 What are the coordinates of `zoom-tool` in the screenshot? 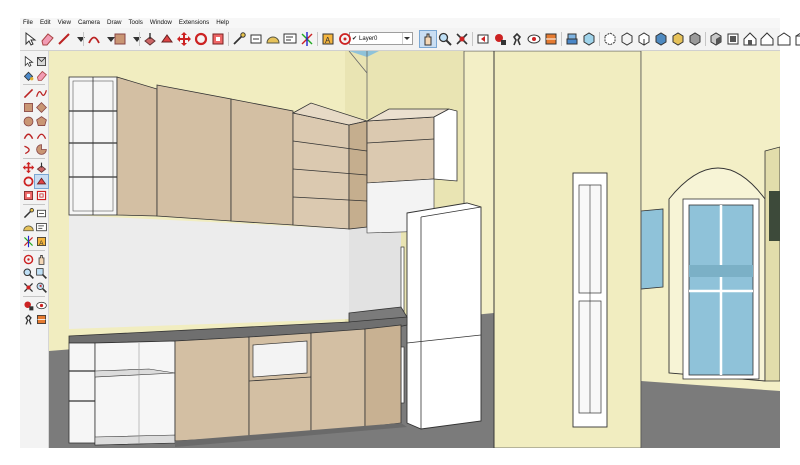 It's located at (28, 273).